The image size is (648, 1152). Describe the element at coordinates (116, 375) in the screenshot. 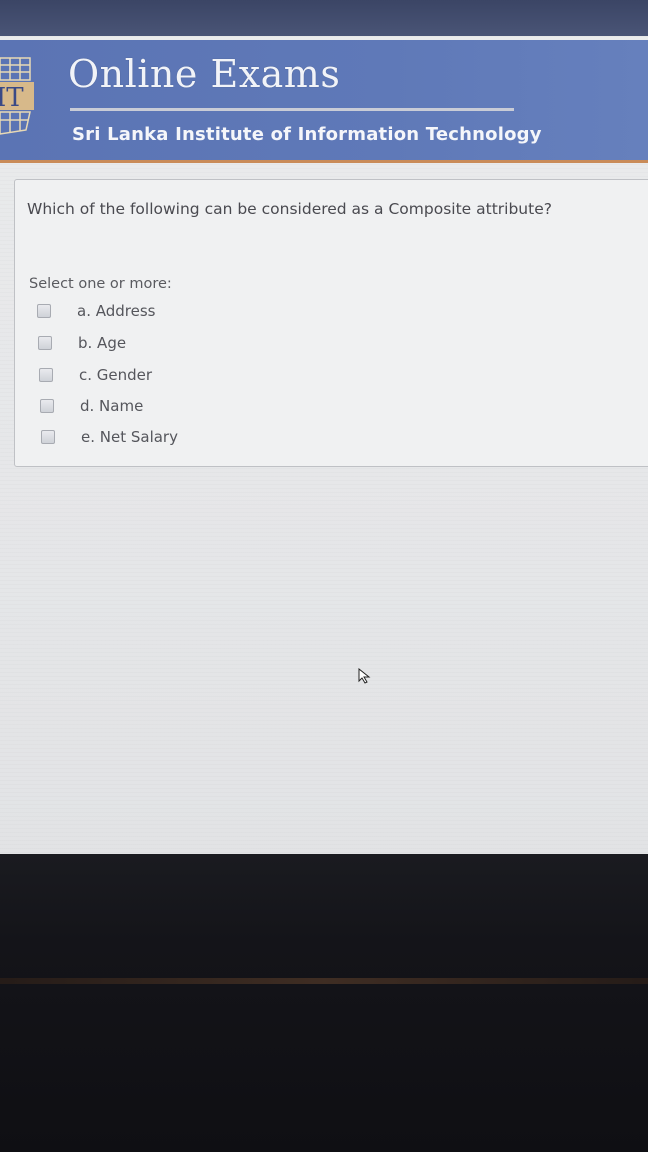

I see `option-label: c. Gender` at that location.